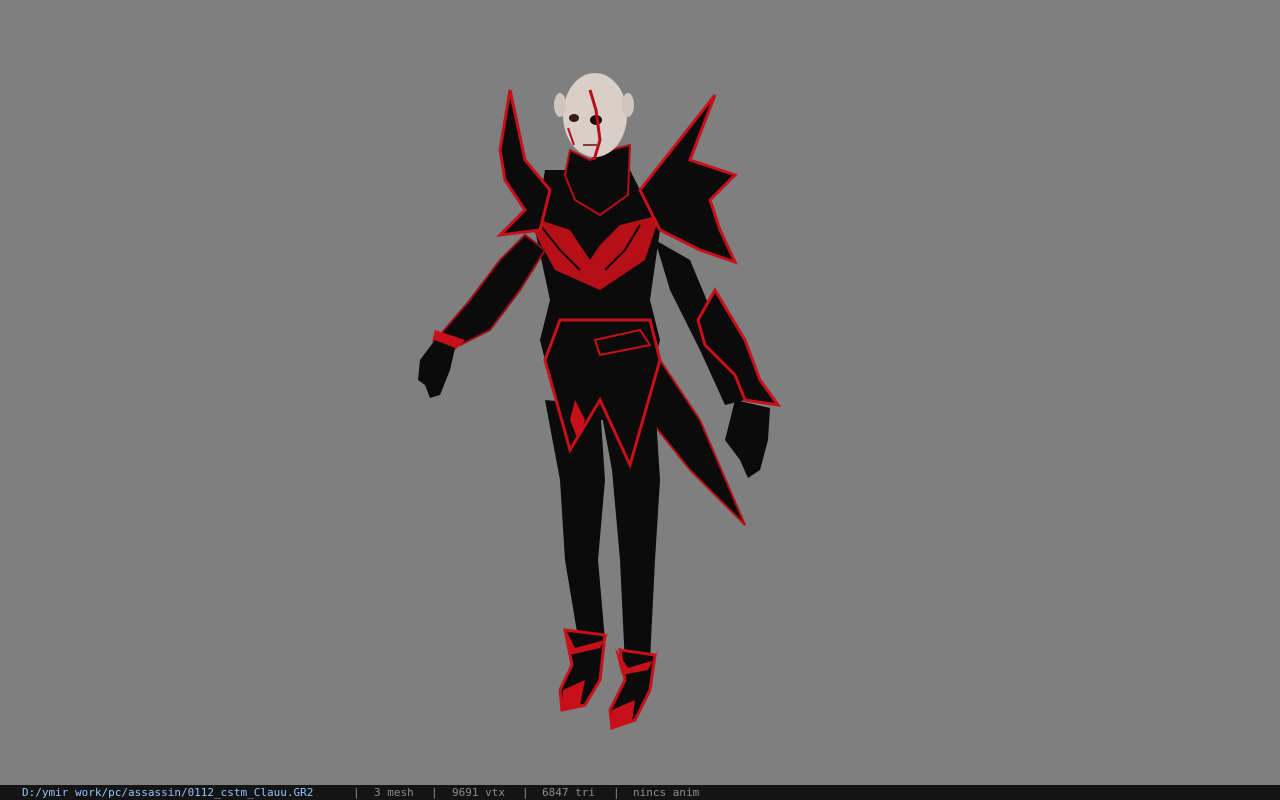 This screenshot has height=800, width=1280. Describe the element at coordinates (523, 163) in the screenshot. I see `left-shoulder-armor` at that location.